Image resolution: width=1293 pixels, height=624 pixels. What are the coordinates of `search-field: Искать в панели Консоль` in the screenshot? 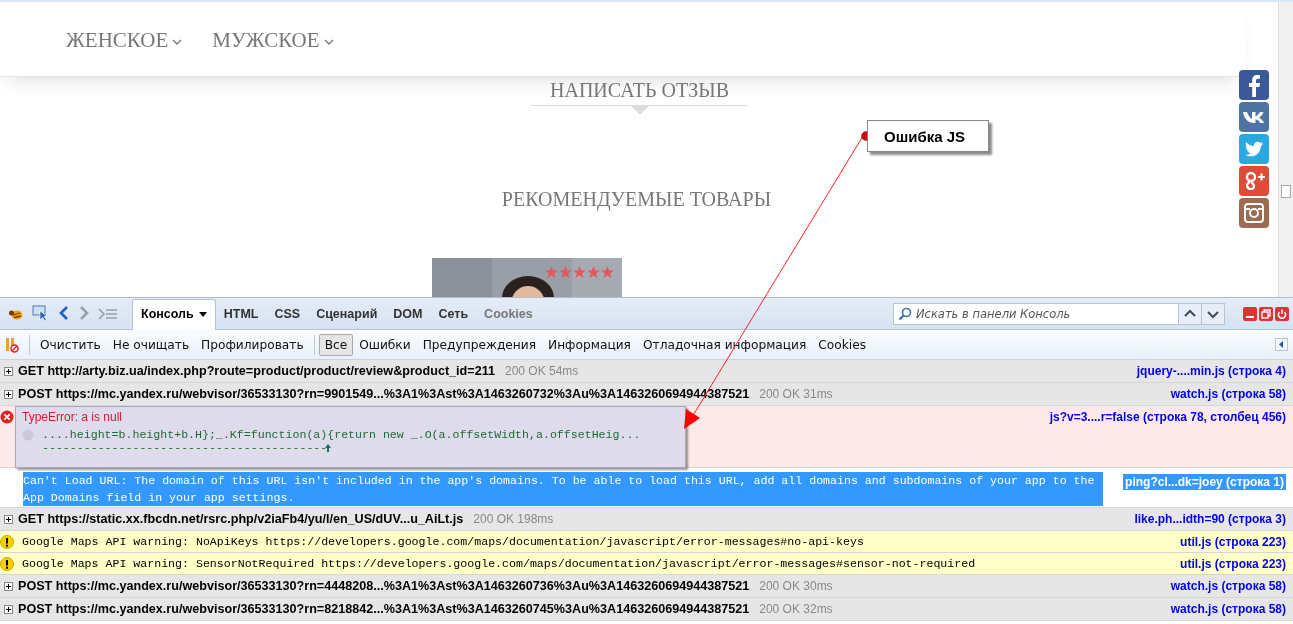 It's located at (1036, 313).